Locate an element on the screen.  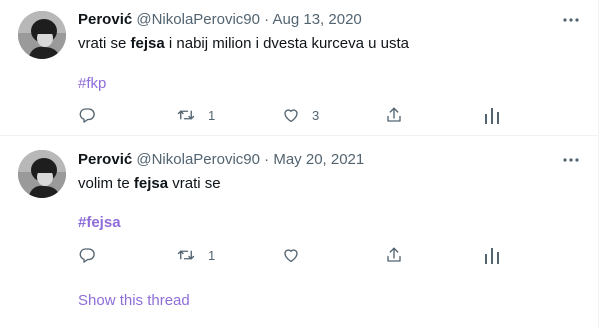
hashtag-link: #fejsa is located at coordinates (99, 223).